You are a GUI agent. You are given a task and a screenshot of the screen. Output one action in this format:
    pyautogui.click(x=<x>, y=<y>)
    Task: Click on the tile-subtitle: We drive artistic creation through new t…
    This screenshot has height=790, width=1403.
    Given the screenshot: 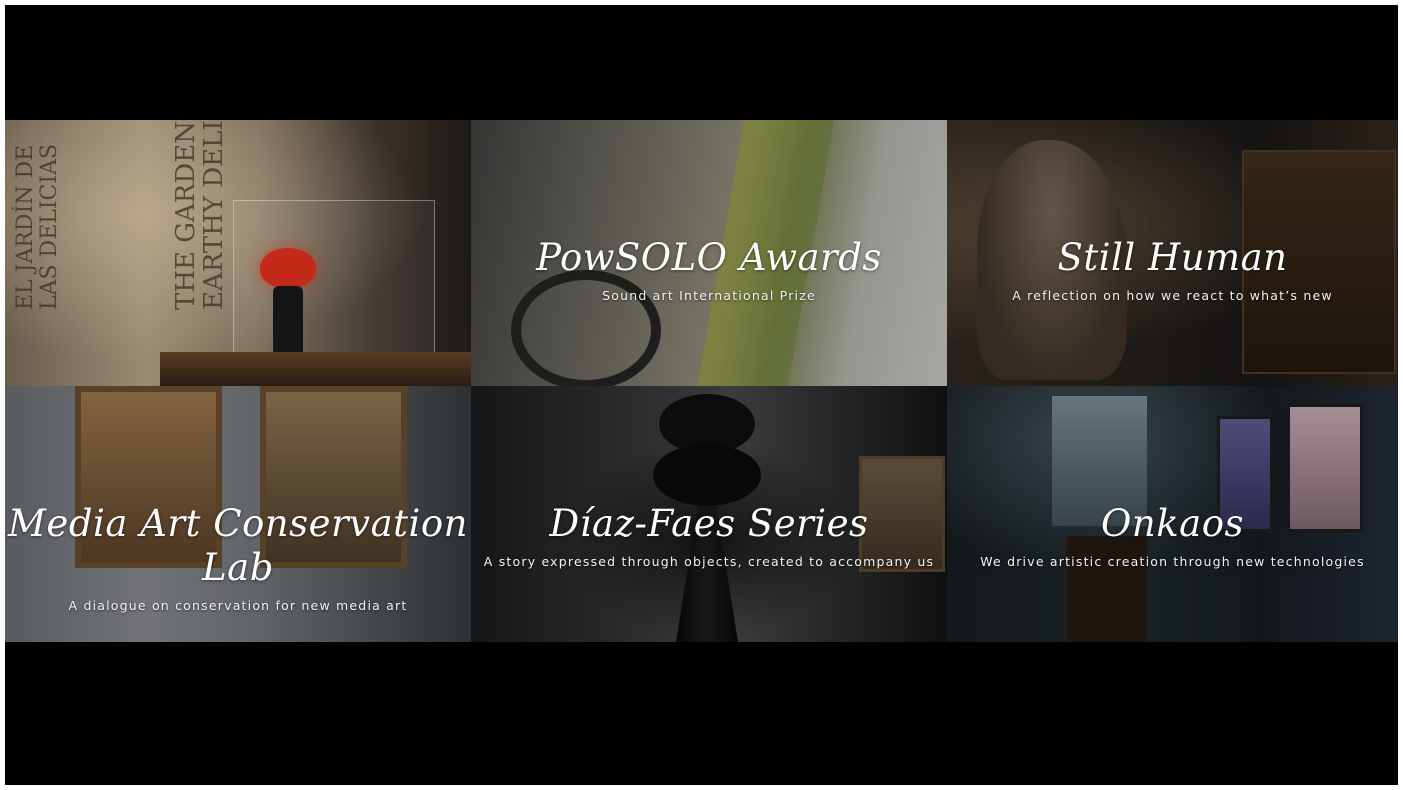 What is the action you would take?
    pyautogui.click(x=1172, y=561)
    